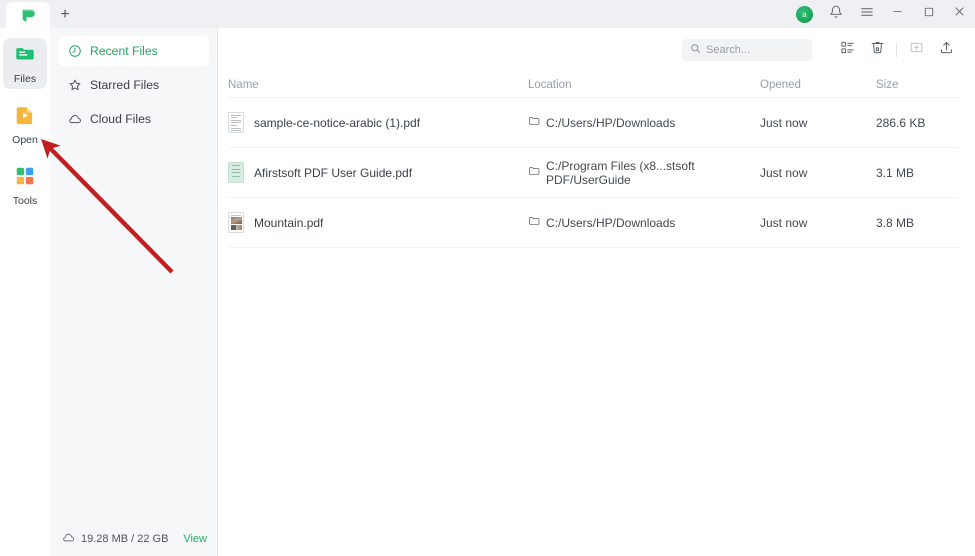 This screenshot has height=556, width=975. I want to click on file-name-text: Afirstsoft PDF User Guide.pdf, so click(333, 172).